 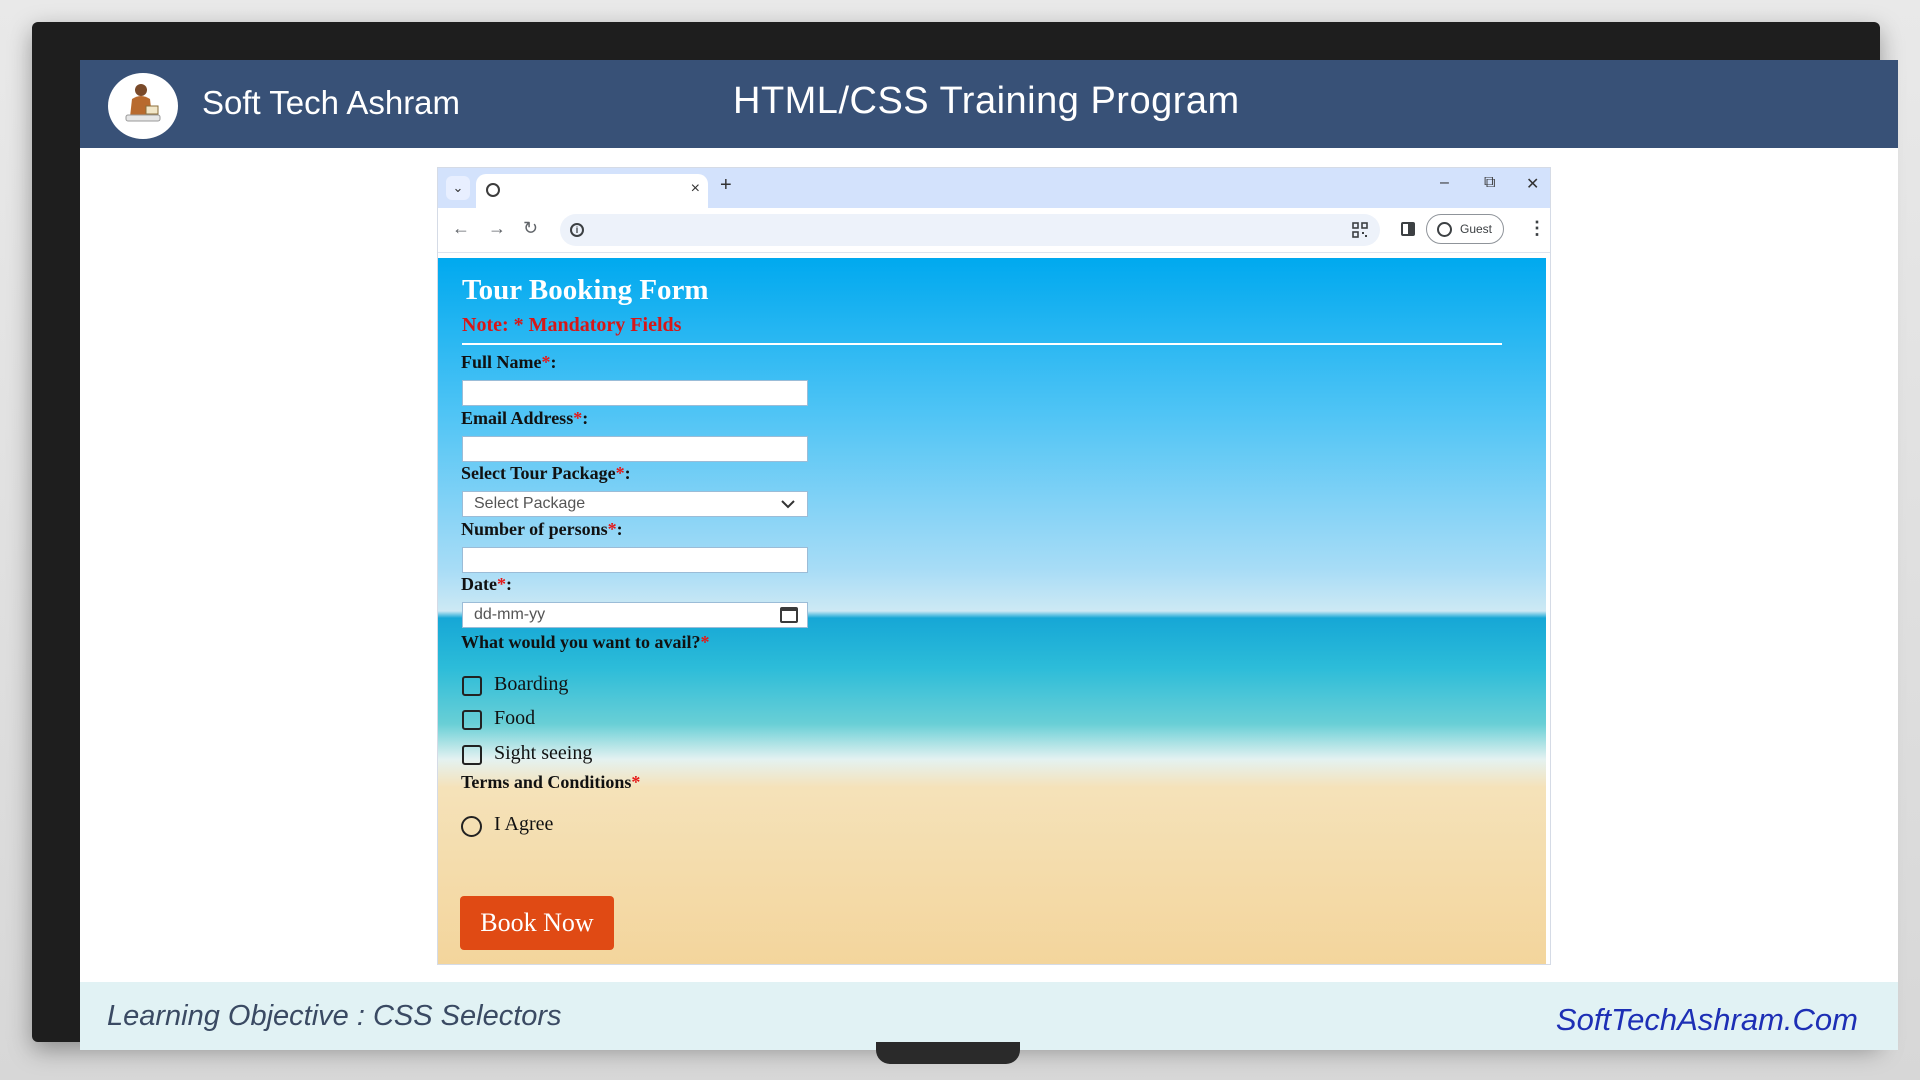 What do you see at coordinates (577, 230) in the screenshot?
I see `info-icon: i` at bounding box center [577, 230].